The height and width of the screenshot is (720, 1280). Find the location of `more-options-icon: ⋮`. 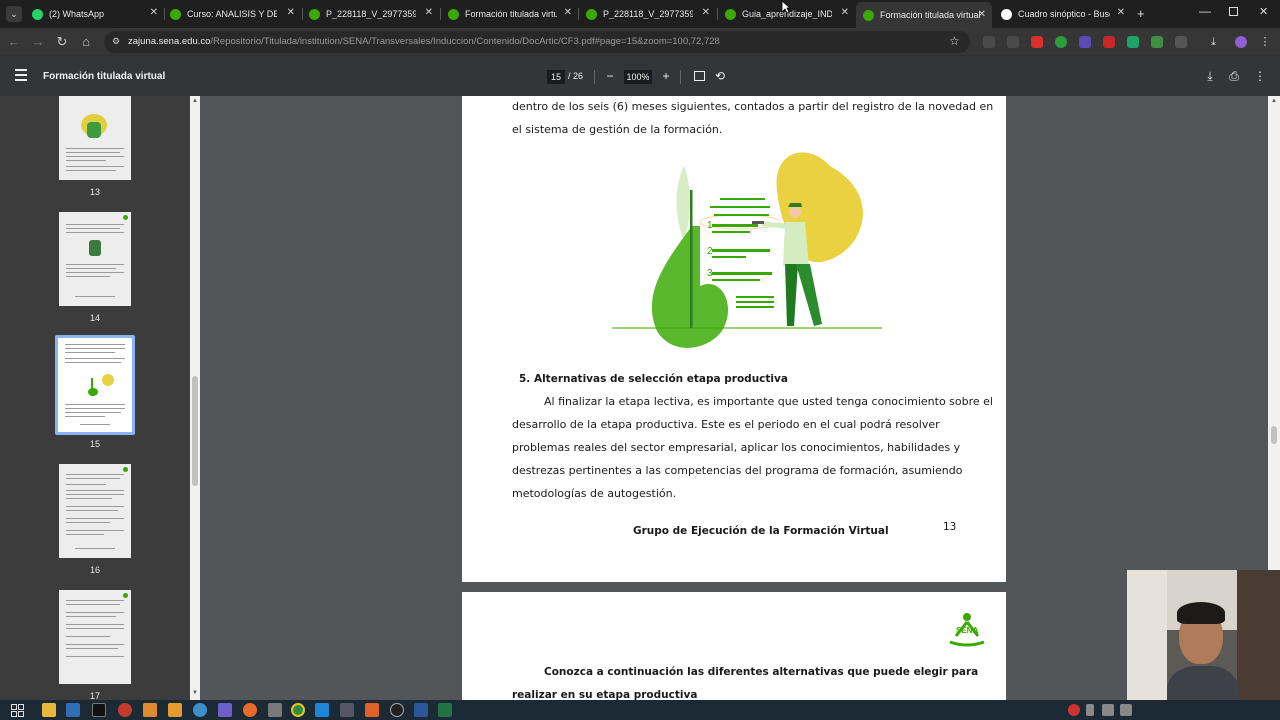

more-options-icon: ⋮ is located at coordinates (1260, 76).